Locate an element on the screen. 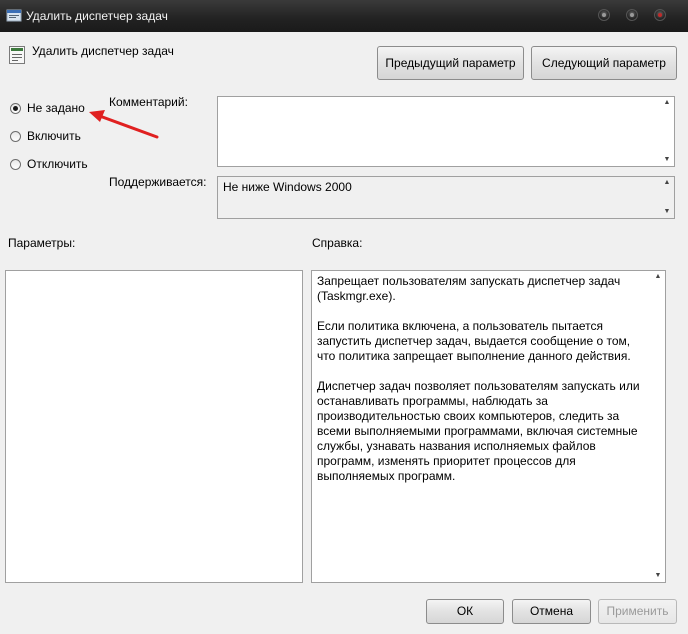 Image resolution: width=688 pixels, height=634 pixels. close-button is located at coordinates (660, 15).